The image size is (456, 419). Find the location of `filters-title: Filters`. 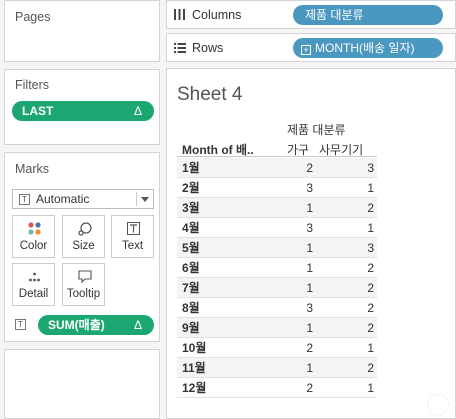

filters-title: Filters is located at coordinates (32, 85).